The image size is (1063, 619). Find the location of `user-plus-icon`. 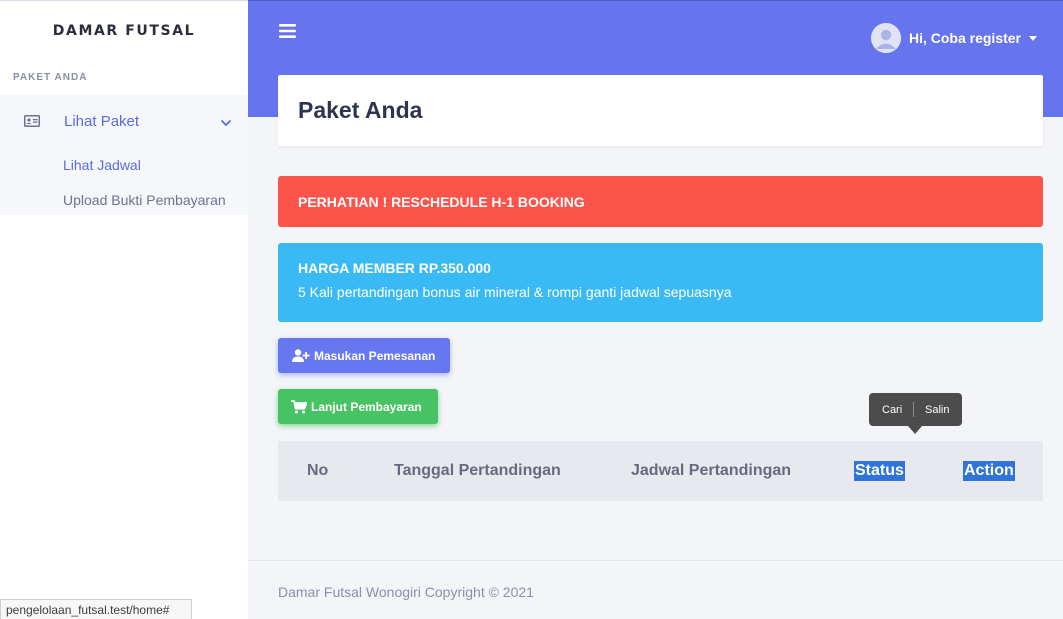

user-plus-icon is located at coordinates (301, 355).